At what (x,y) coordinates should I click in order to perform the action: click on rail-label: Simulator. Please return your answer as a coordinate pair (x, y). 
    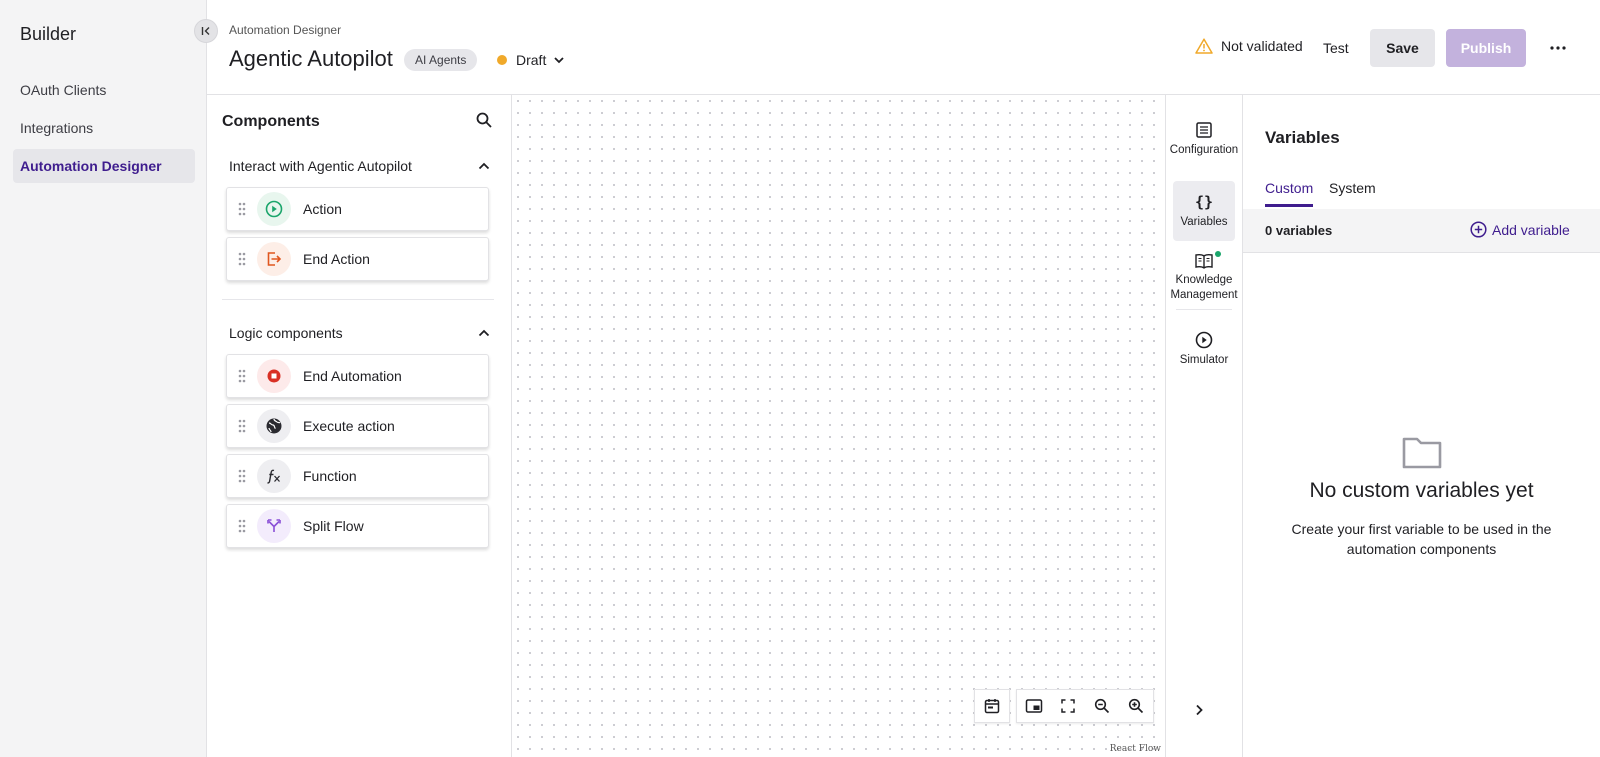
    Looking at the image, I should click on (1204, 360).